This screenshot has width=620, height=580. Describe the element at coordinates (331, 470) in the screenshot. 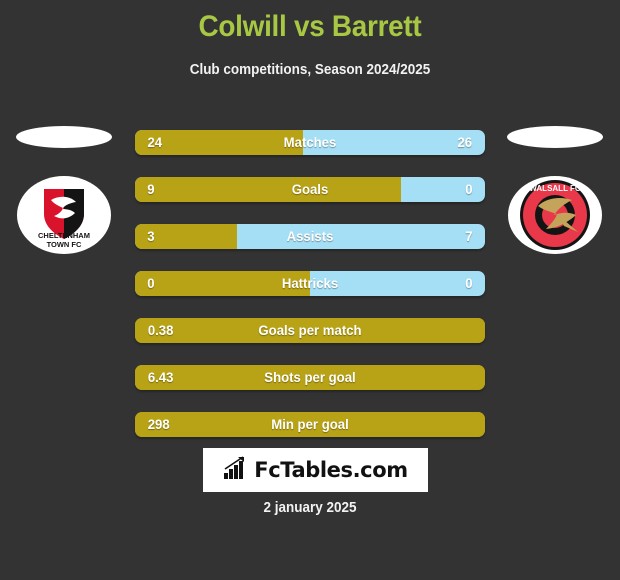

I see `brand-text: FcTables.com` at that location.